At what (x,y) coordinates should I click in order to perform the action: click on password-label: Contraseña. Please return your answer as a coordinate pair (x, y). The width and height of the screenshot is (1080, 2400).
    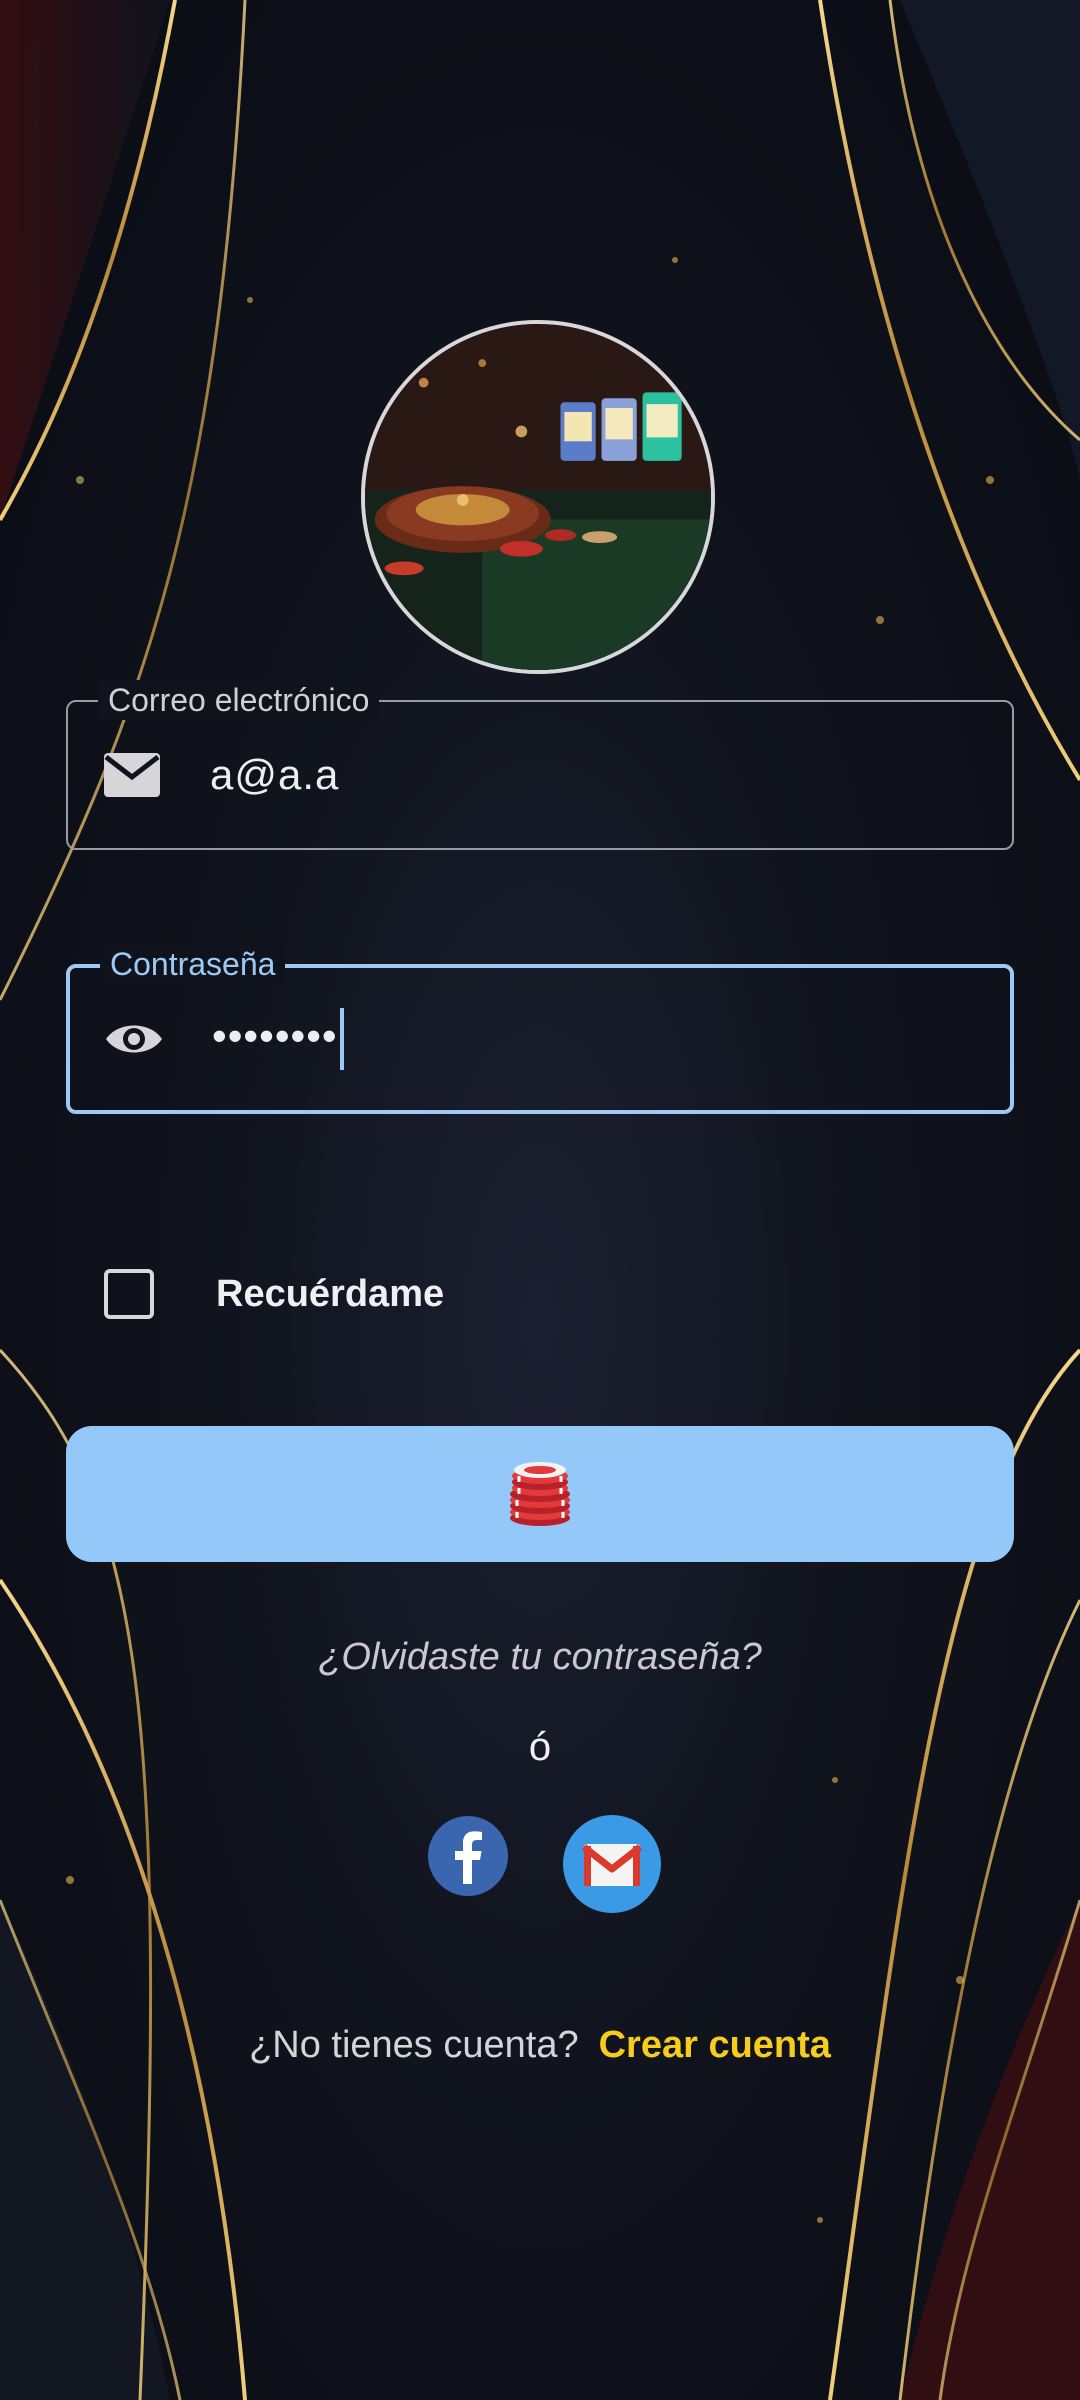
    Looking at the image, I should click on (193, 964).